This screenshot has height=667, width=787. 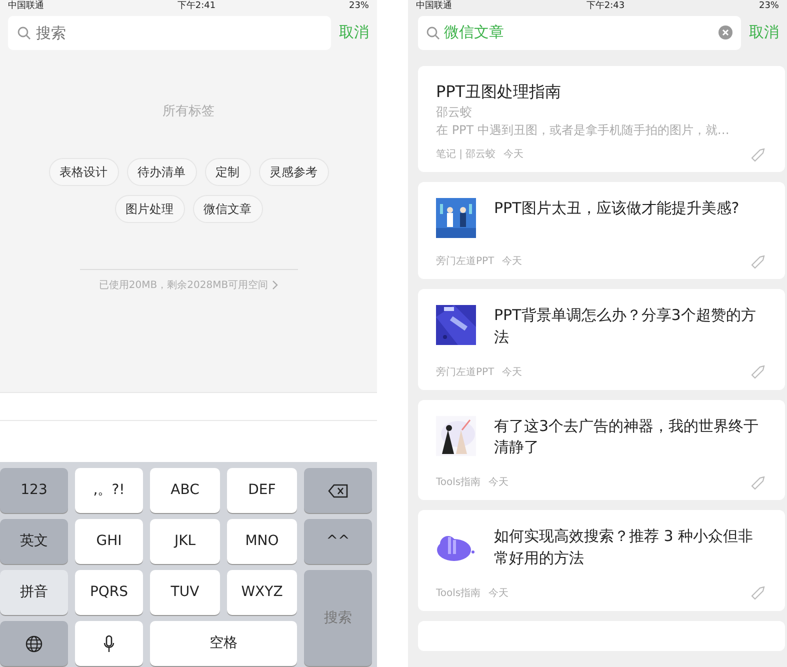 I want to click on globe-icon, so click(x=34, y=643).